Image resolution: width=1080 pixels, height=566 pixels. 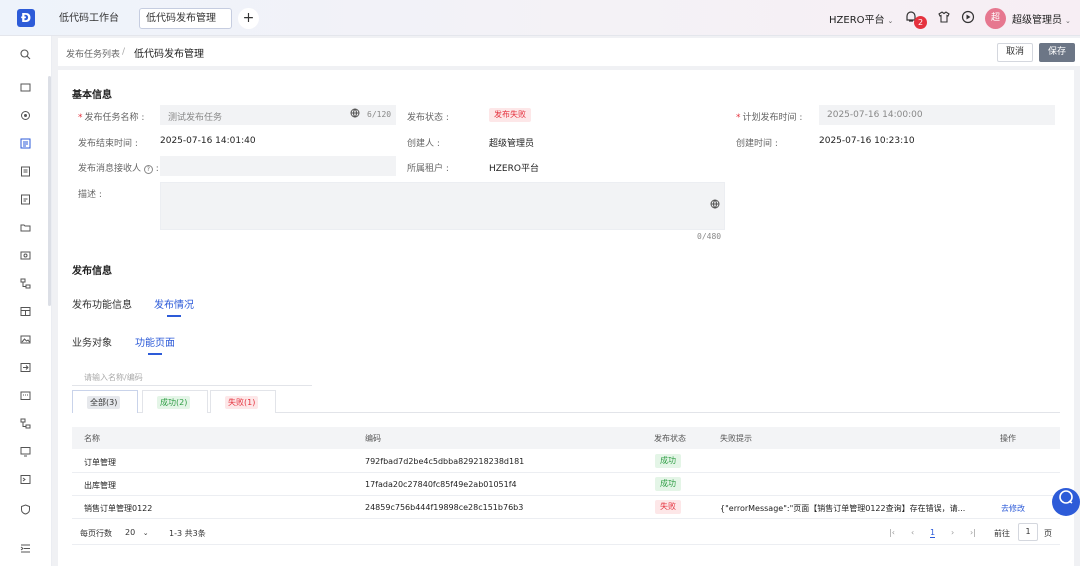 I want to click on flow-icon, so click(x=25, y=285).